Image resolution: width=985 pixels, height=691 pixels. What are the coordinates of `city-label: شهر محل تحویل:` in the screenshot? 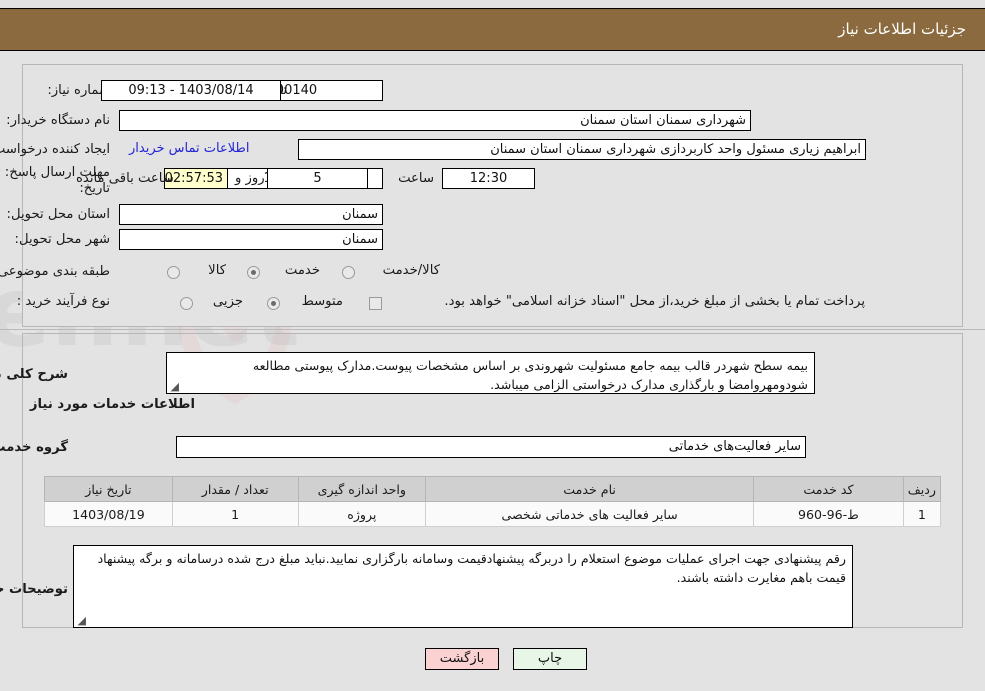 It's located at (62, 239).